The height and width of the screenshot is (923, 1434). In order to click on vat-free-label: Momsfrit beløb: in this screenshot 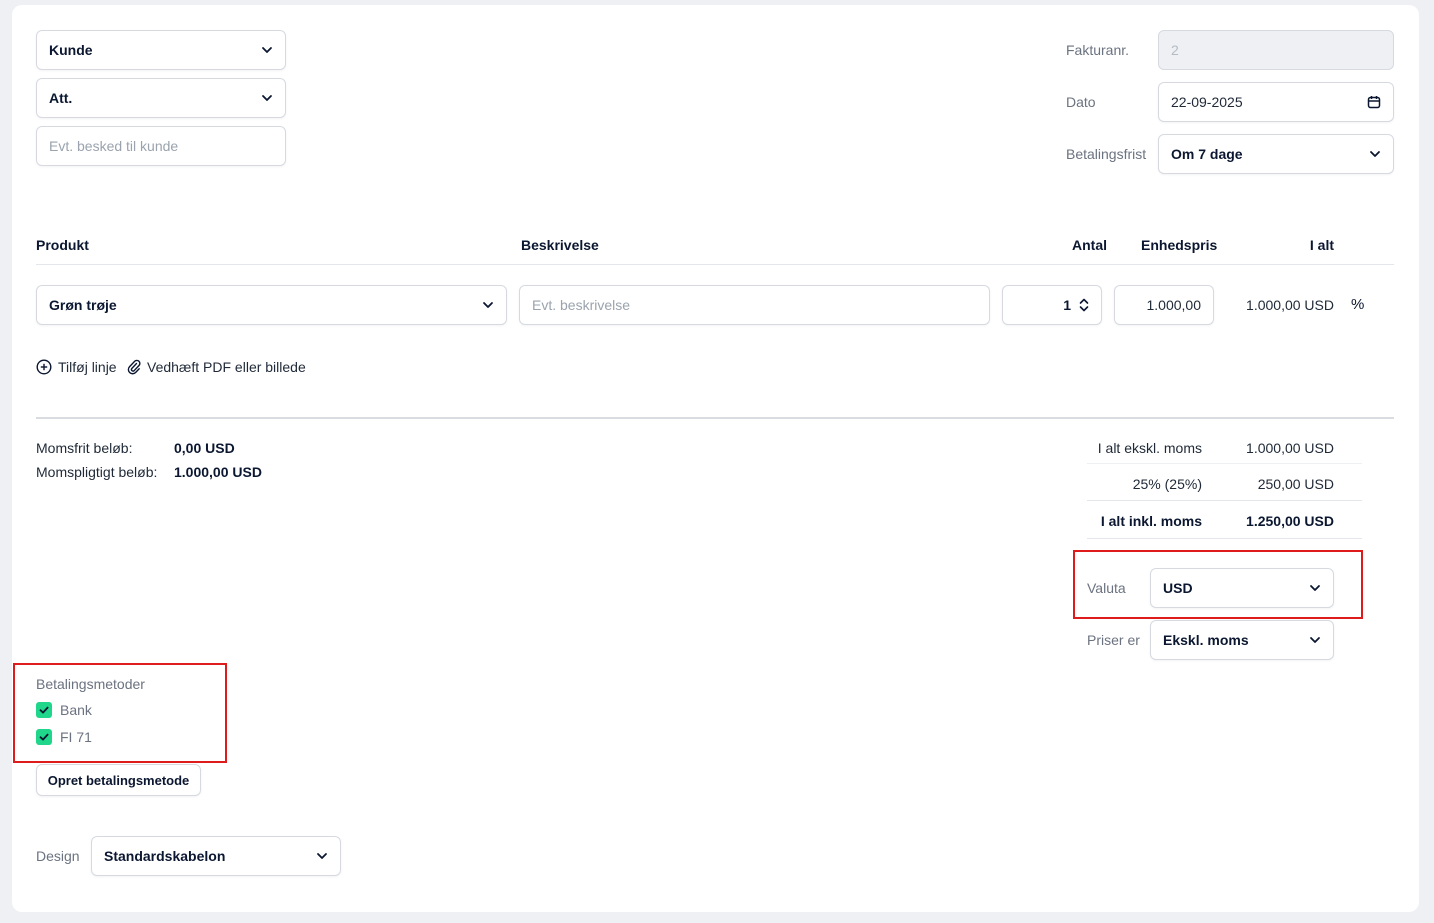, I will do `click(84, 448)`.